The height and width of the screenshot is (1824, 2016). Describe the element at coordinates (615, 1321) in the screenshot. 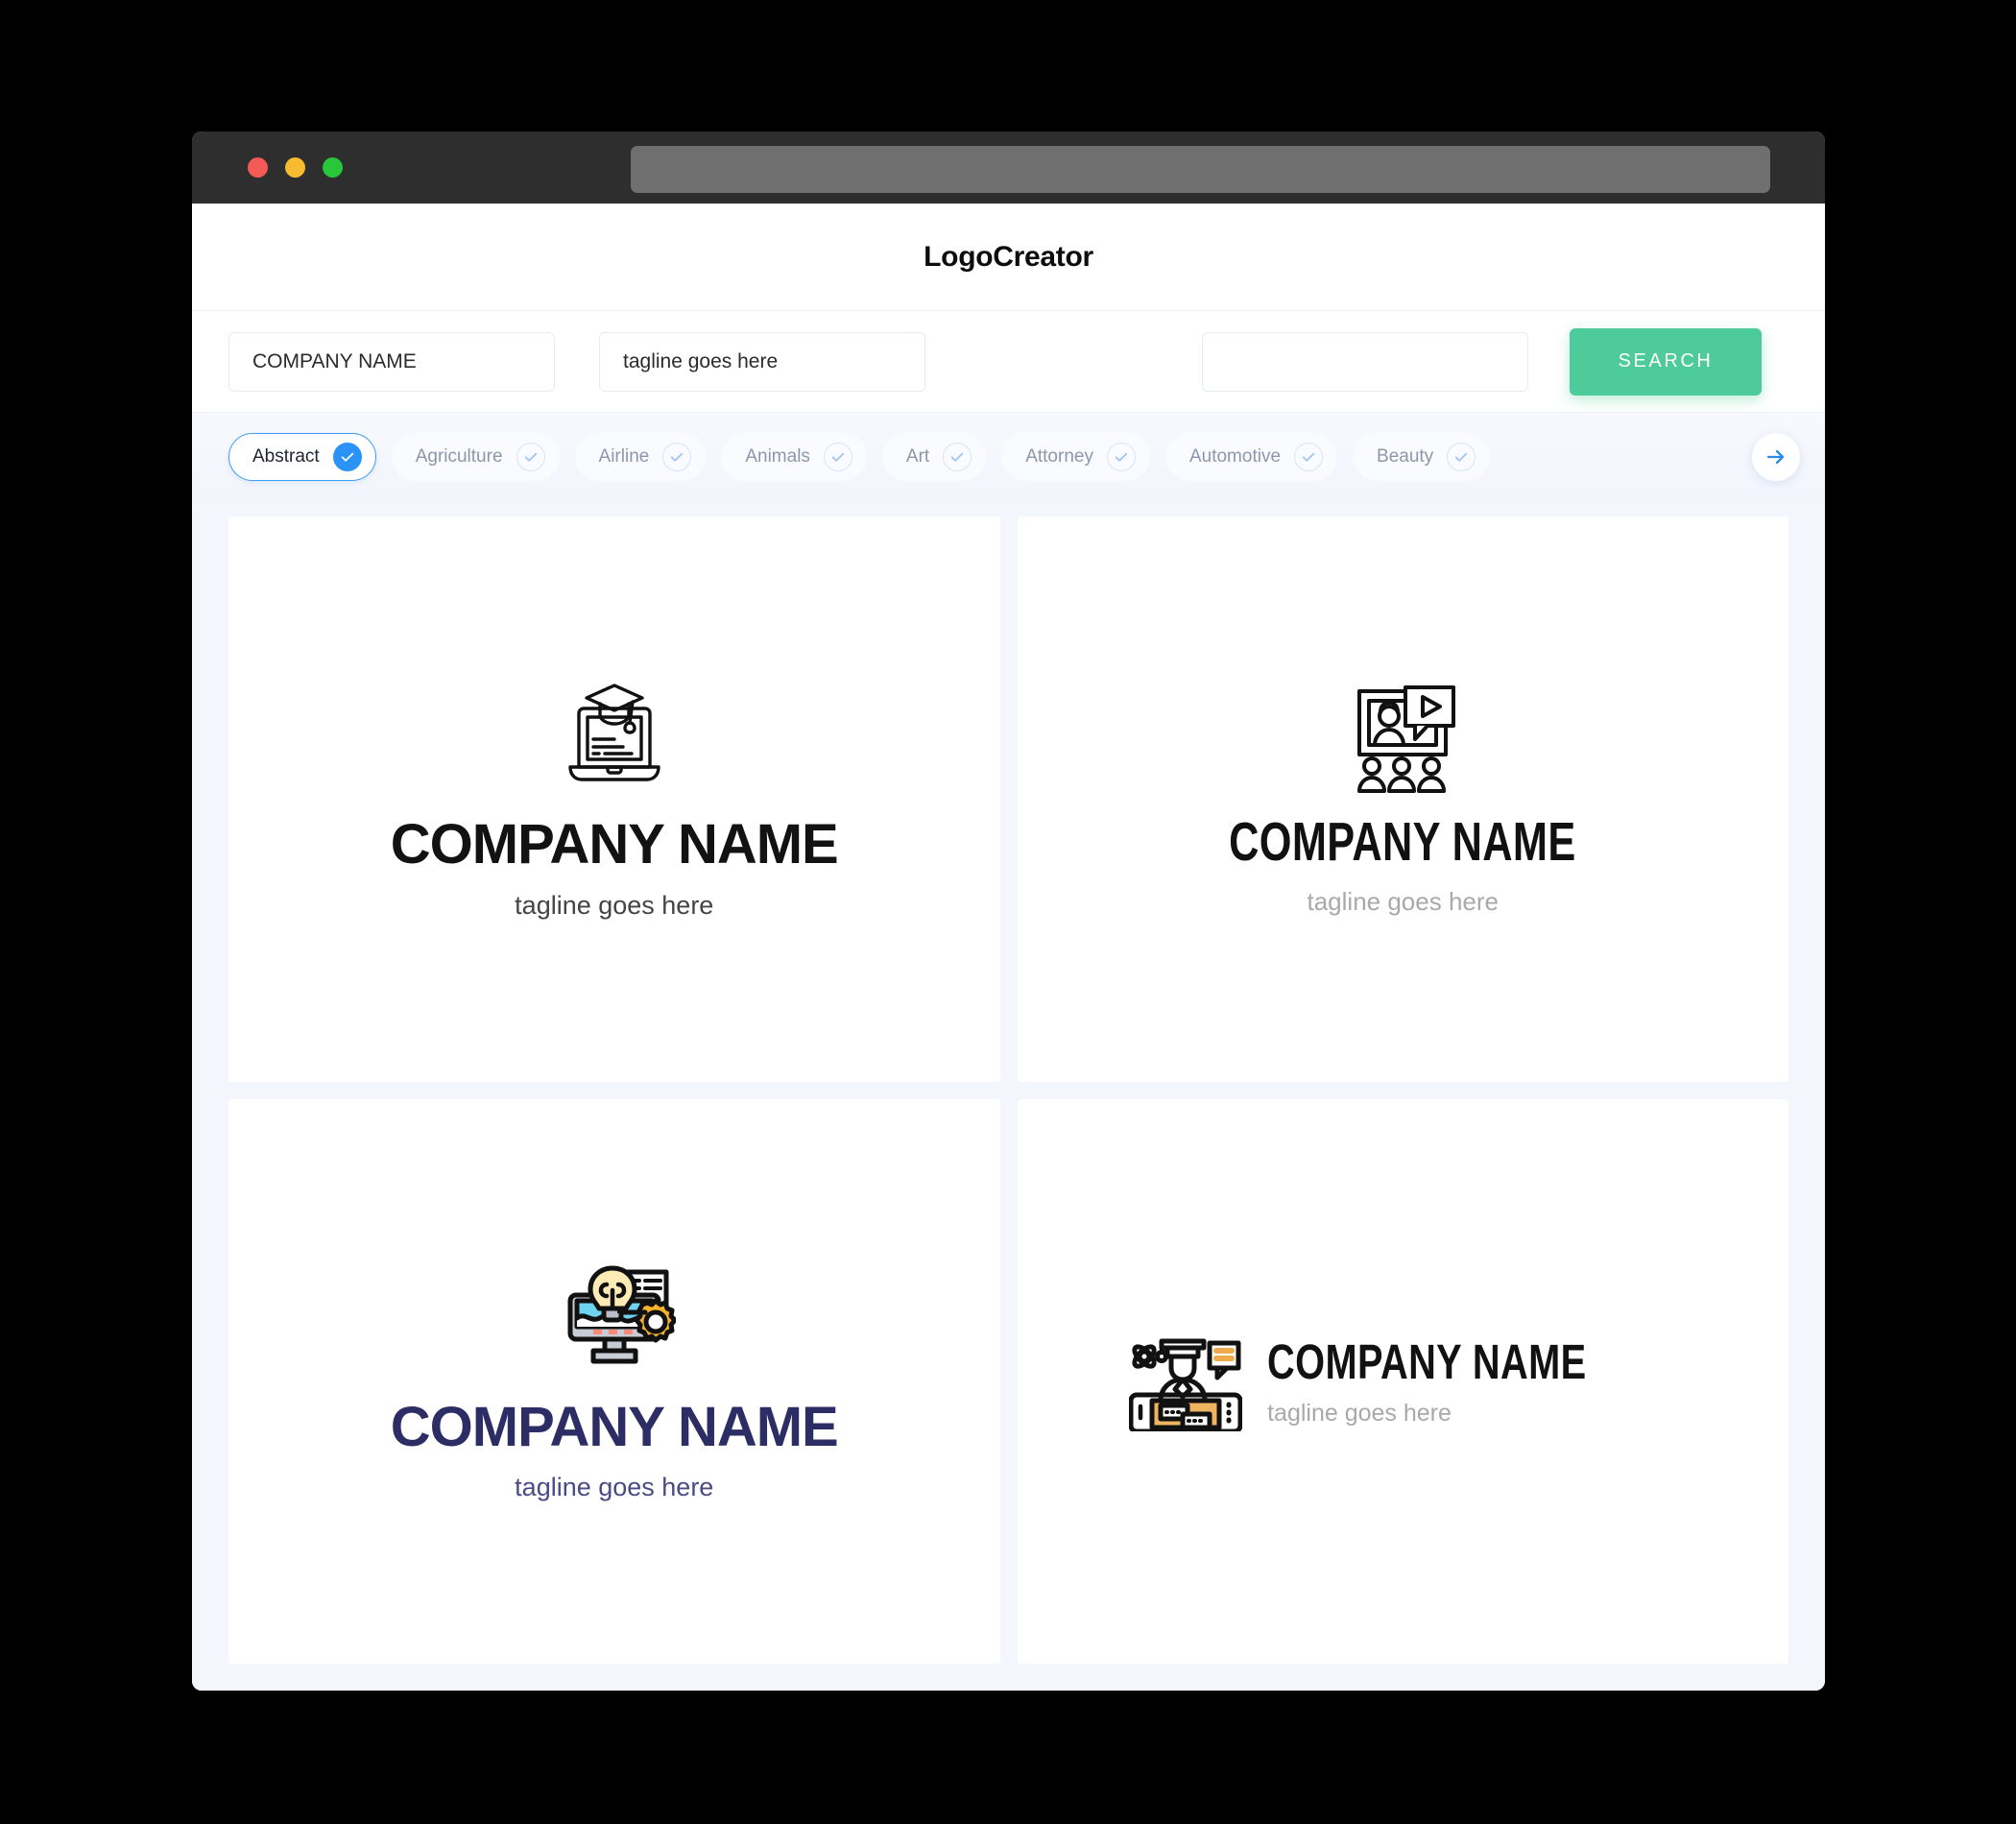

I see `monitor-lightbulb-gear-icon` at that location.